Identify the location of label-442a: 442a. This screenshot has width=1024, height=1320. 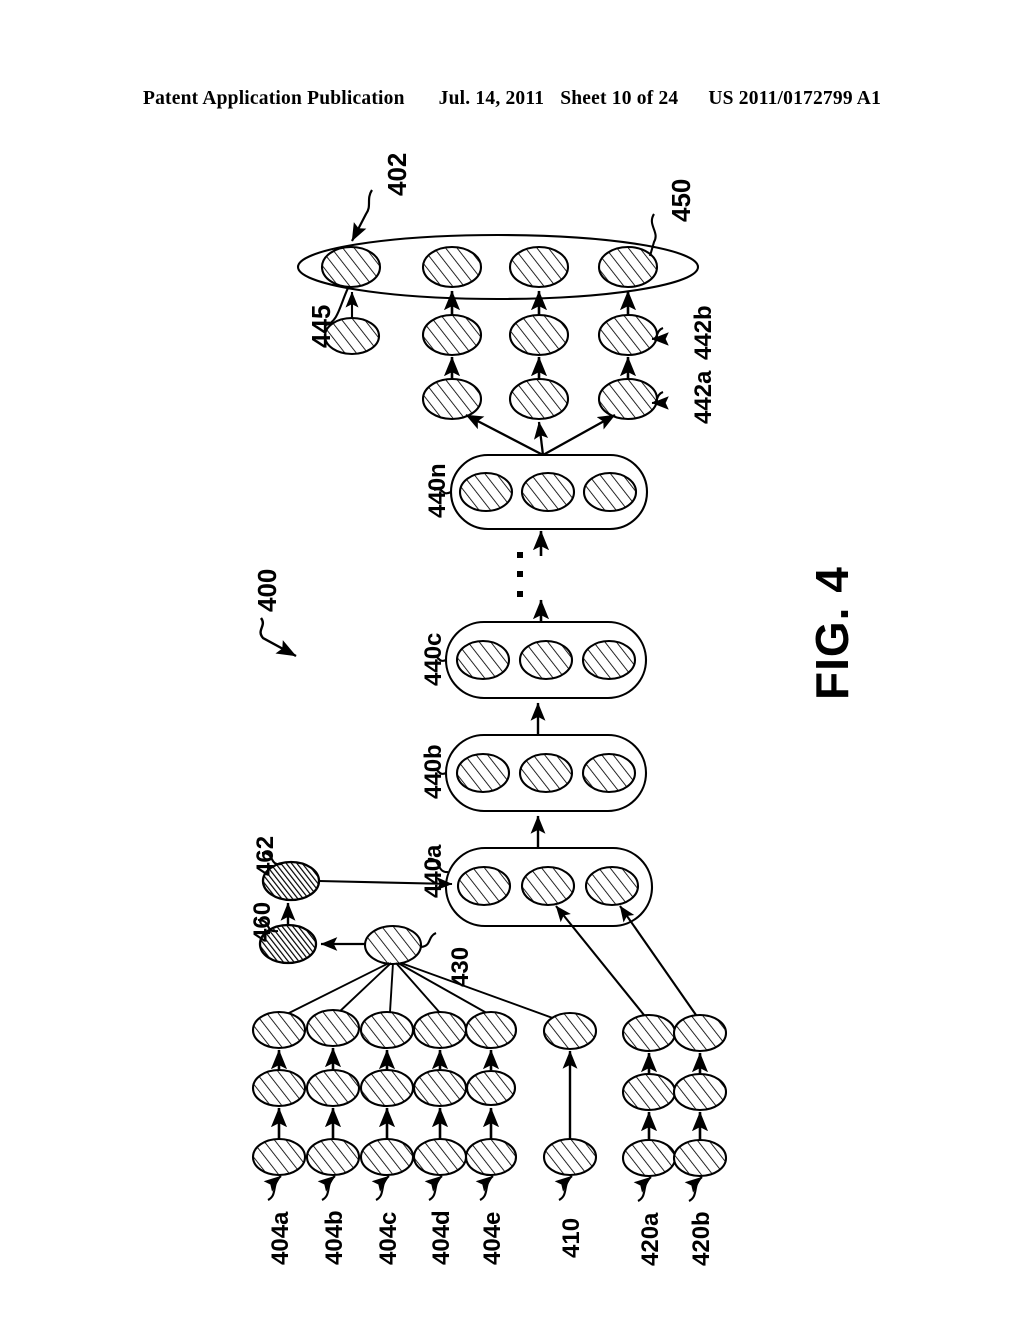
(703, 397).